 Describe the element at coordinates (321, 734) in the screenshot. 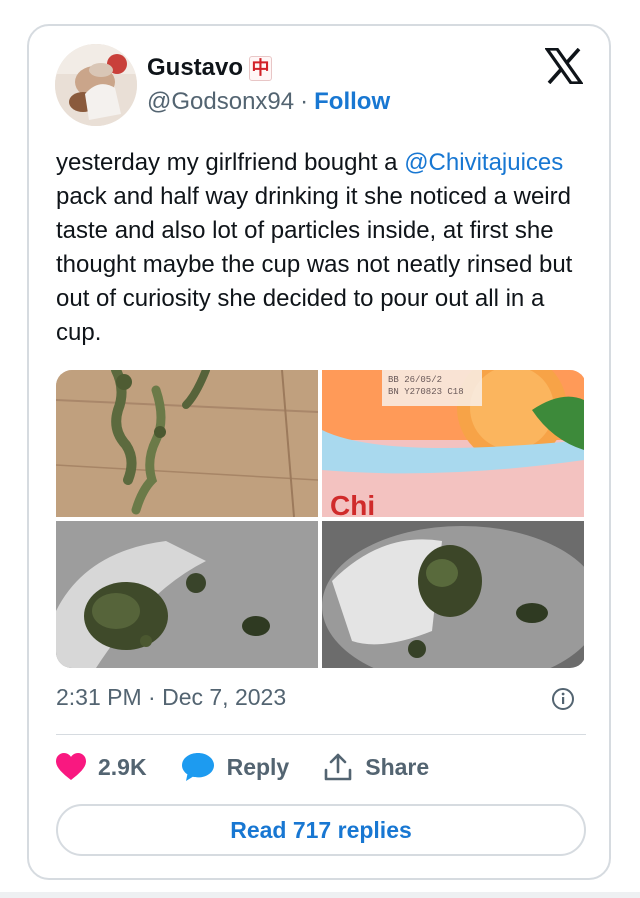

I see `divider` at that location.